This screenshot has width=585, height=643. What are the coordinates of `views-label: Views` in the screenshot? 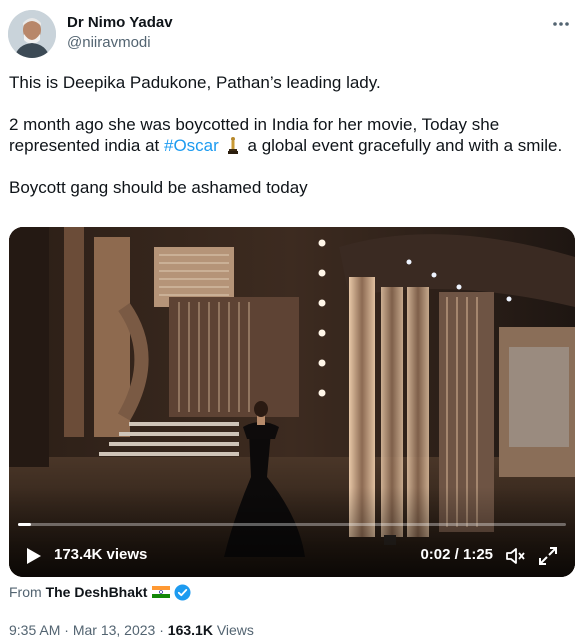 It's located at (235, 630).